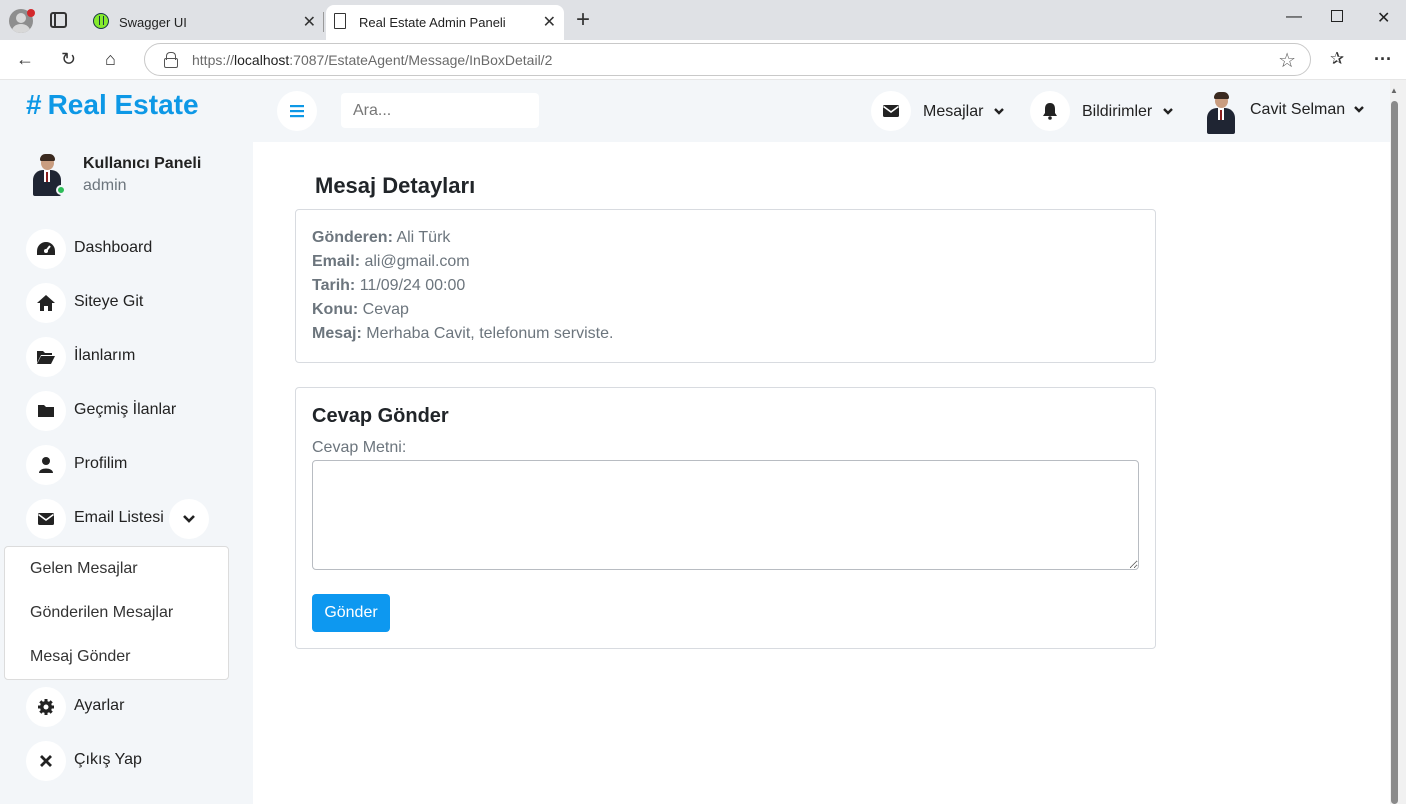 This screenshot has height=804, width=1406. I want to click on avatar, so click(1219, 113).